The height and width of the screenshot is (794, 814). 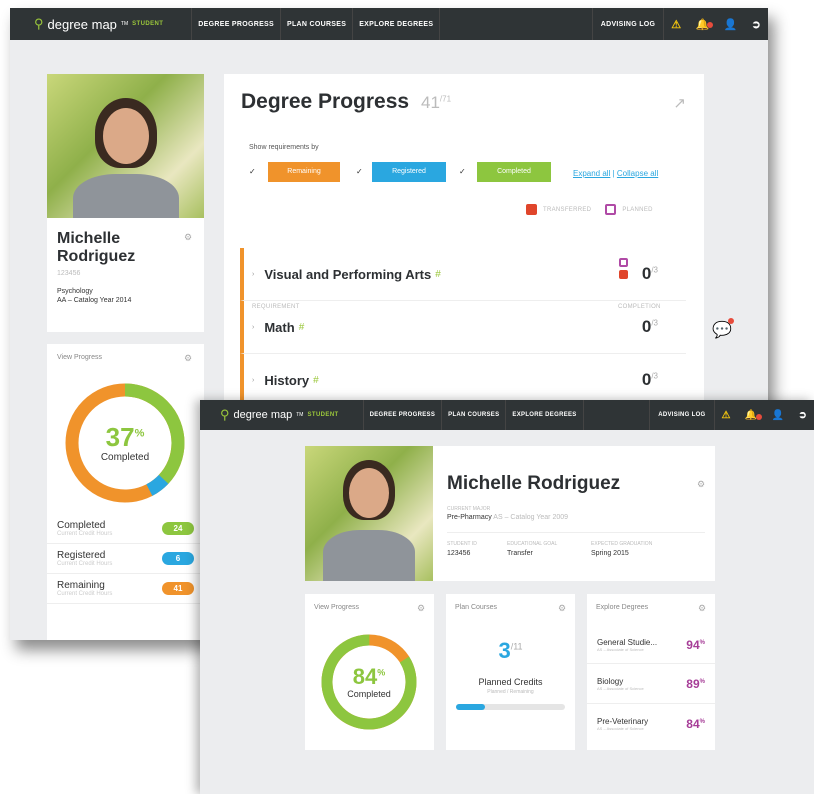 I want to click on requirement-row: › Math # 0/3, so click(x=463, y=327).